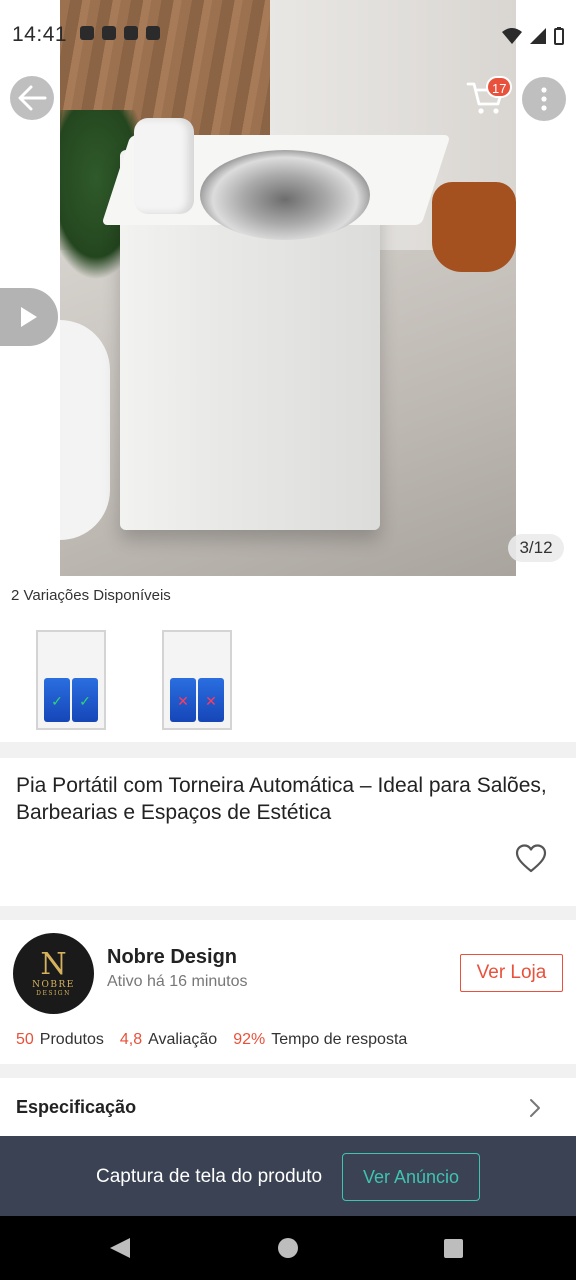 This screenshot has height=1280, width=576. I want to click on chevron-right-icon, so click(535, 1108).